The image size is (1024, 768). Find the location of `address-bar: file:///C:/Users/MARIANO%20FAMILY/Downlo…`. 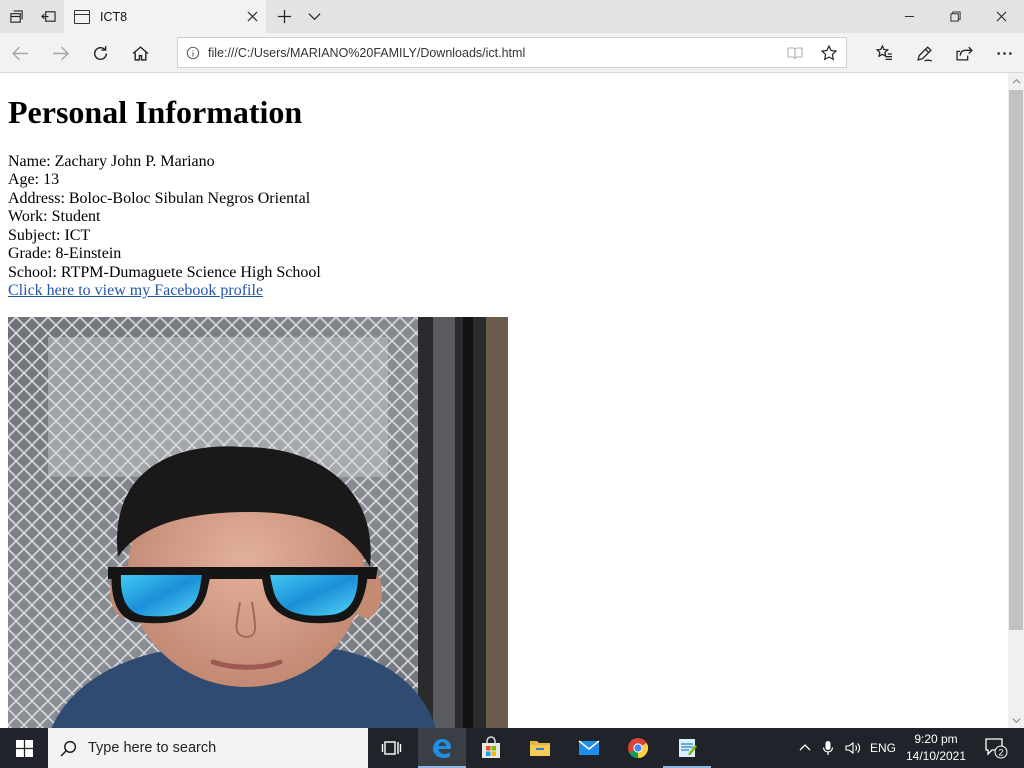

address-bar: file:///C:/Users/MARIANO%20FAMILY/Downlo… is located at coordinates (512, 52).